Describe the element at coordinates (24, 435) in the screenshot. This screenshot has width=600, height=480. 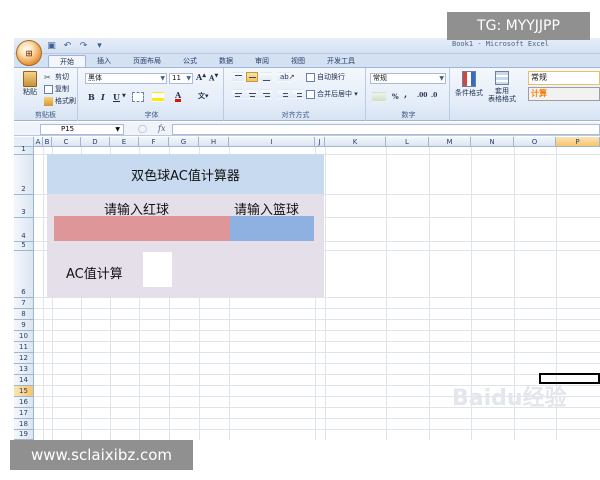
I see `row-header-19: 19` at that location.